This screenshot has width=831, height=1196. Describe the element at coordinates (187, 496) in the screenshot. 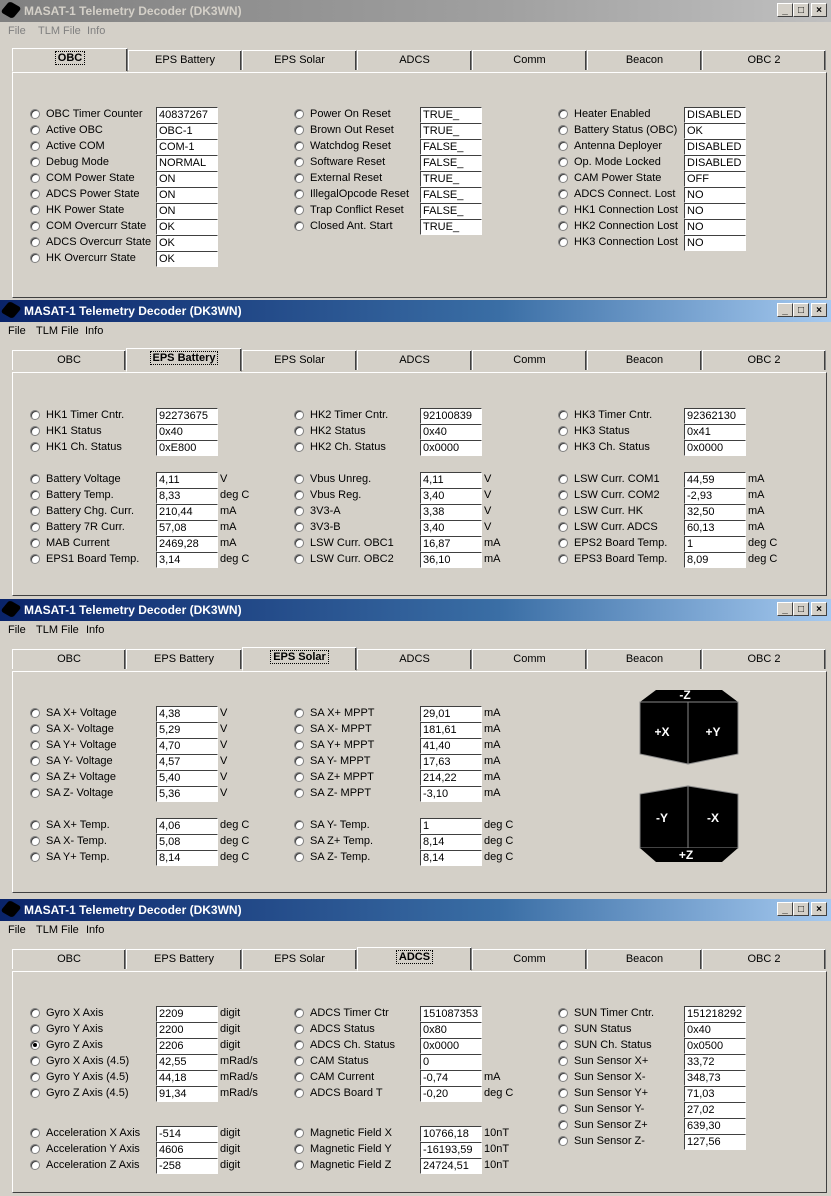

I see `field-value: 8,33` at that location.